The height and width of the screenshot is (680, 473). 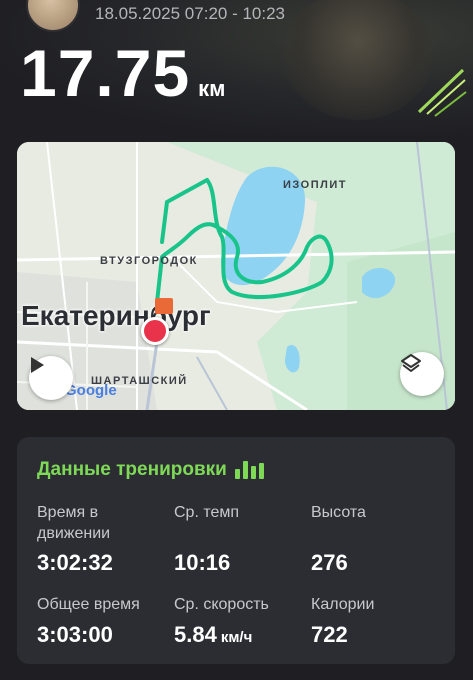 I want to click on map-label-city: Екатеринбург, so click(x=116, y=315).